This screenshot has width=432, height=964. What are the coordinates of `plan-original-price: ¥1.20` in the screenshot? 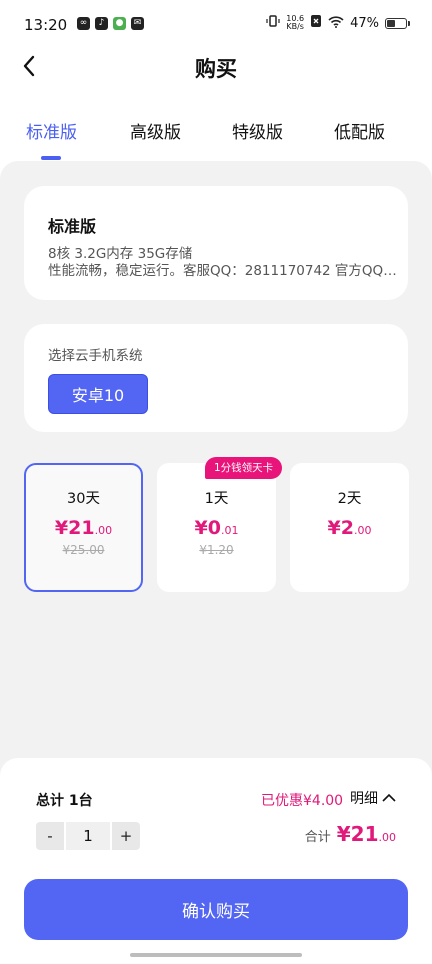 It's located at (216, 550).